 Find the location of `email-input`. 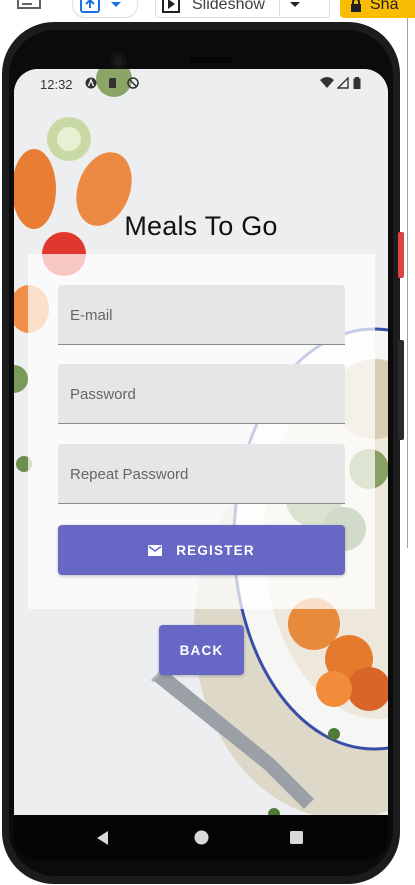

email-input is located at coordinates (200, 315).